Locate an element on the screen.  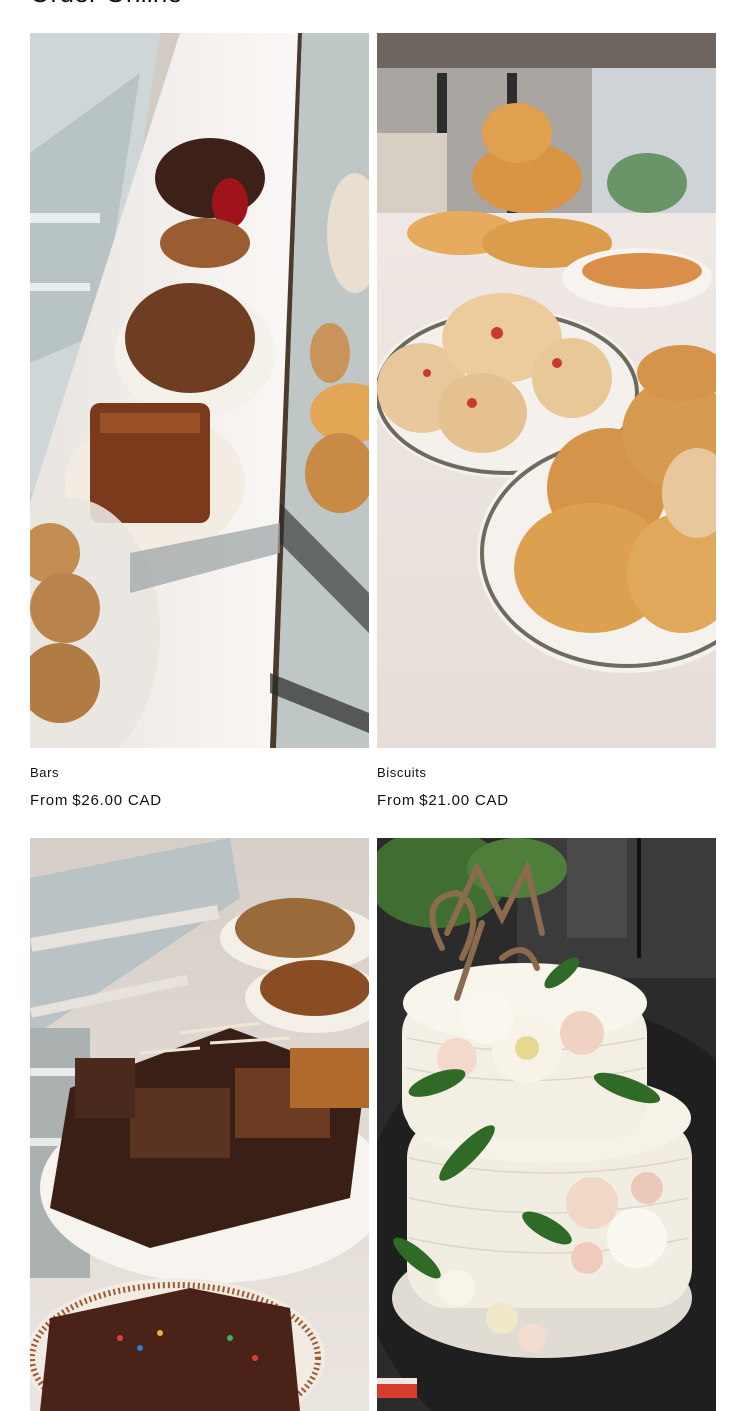
product-title-biscuits: Biscuits is located at coordinates (402, 772).